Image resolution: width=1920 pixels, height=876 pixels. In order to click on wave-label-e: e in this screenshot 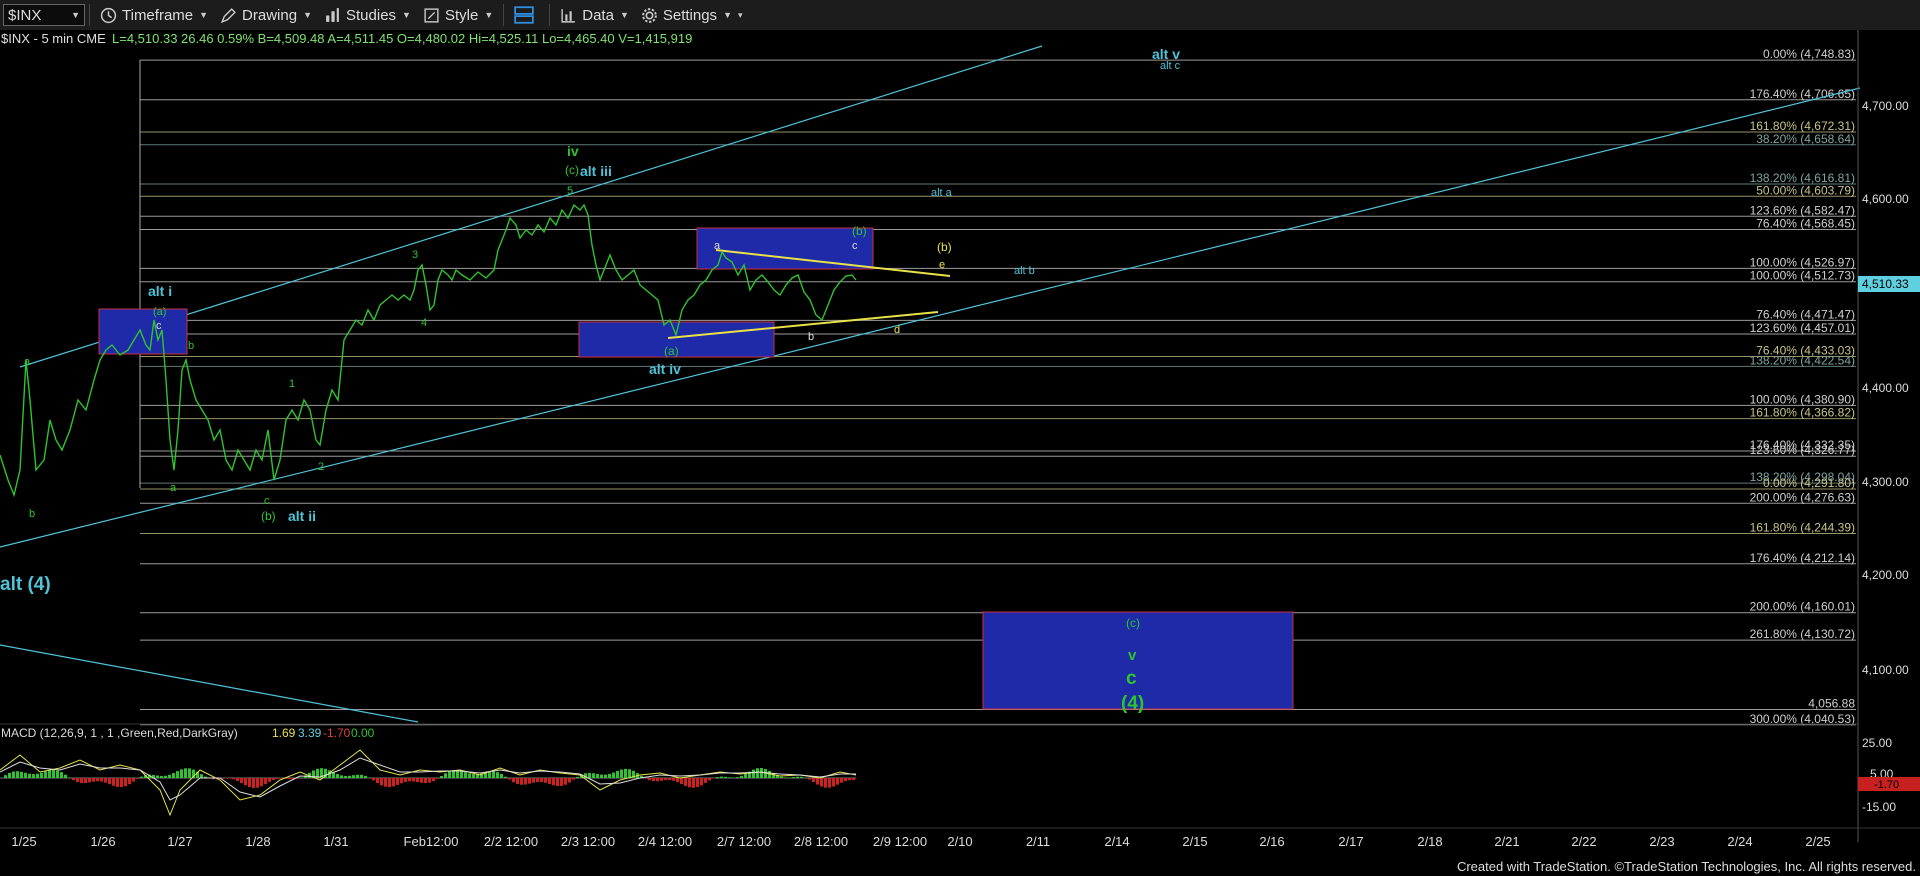, I will do `click(942, 265)`.